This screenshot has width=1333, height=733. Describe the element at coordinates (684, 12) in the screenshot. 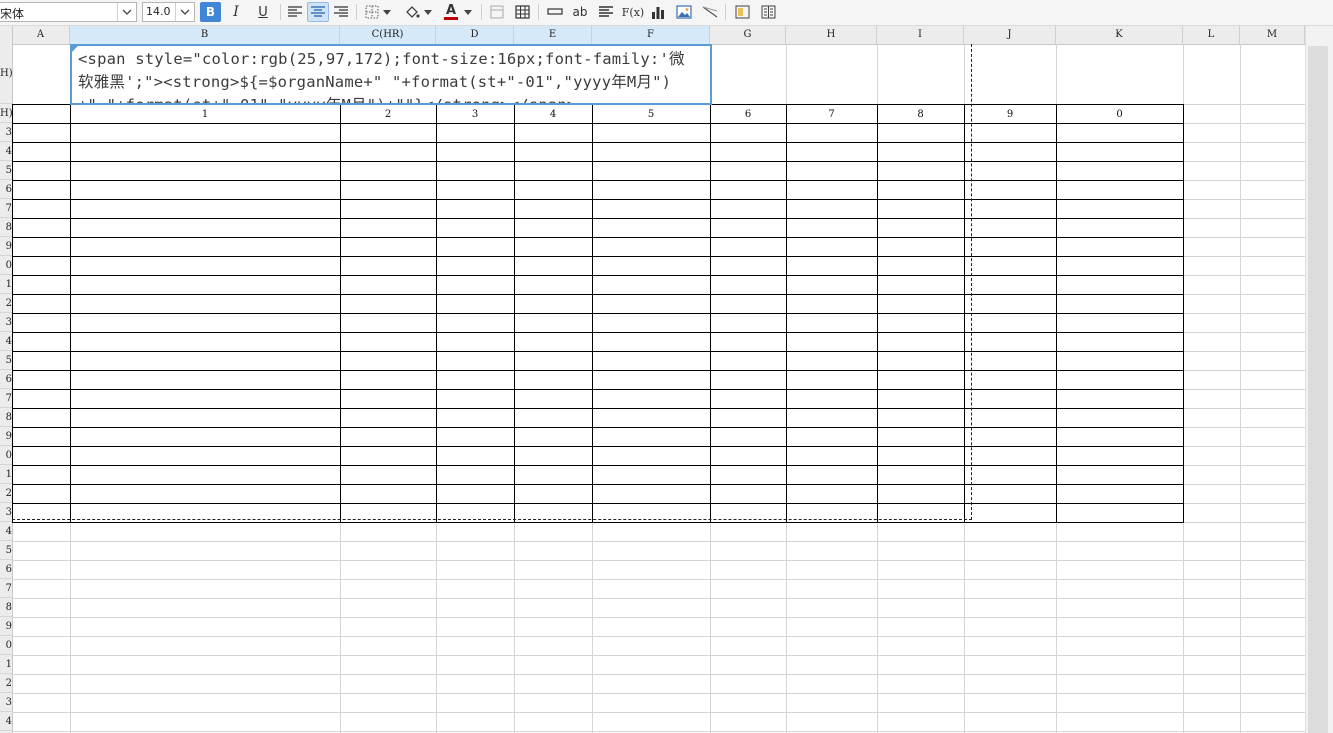

I see `image-button` at that location.